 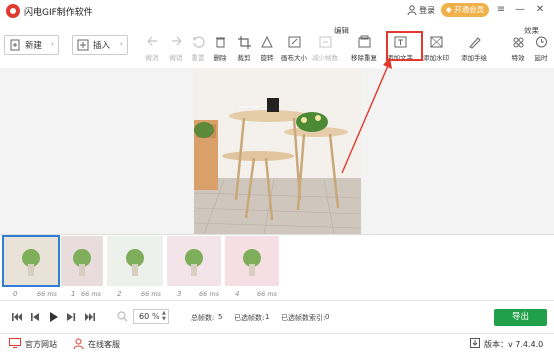 What do you see at coordinates (541, 58) in the screenshot?
I see `tool-label: 延时` at bounding box center [541, 58].